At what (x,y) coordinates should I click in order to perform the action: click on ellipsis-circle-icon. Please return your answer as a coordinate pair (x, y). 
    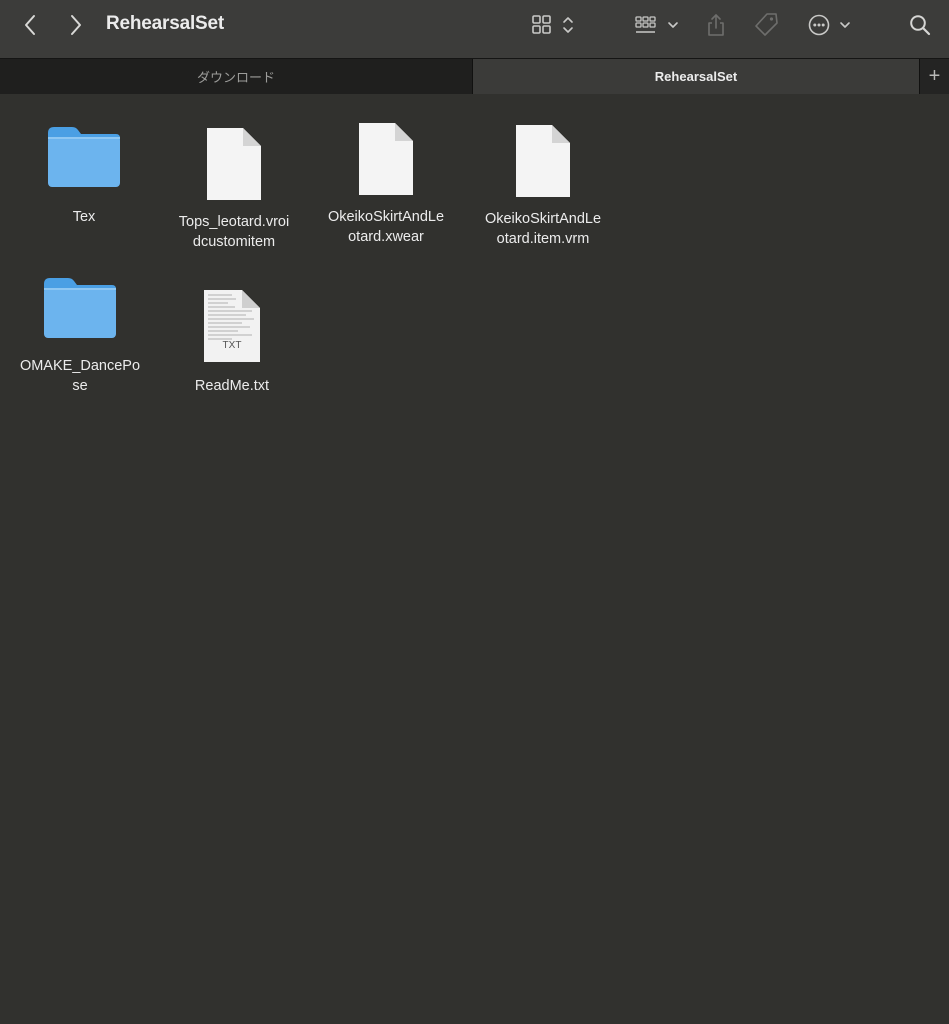
    Looking at the image, I should click on (829, 25).